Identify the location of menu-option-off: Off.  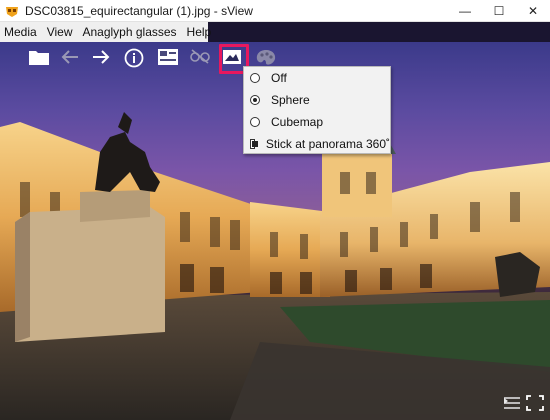
(317, 78).